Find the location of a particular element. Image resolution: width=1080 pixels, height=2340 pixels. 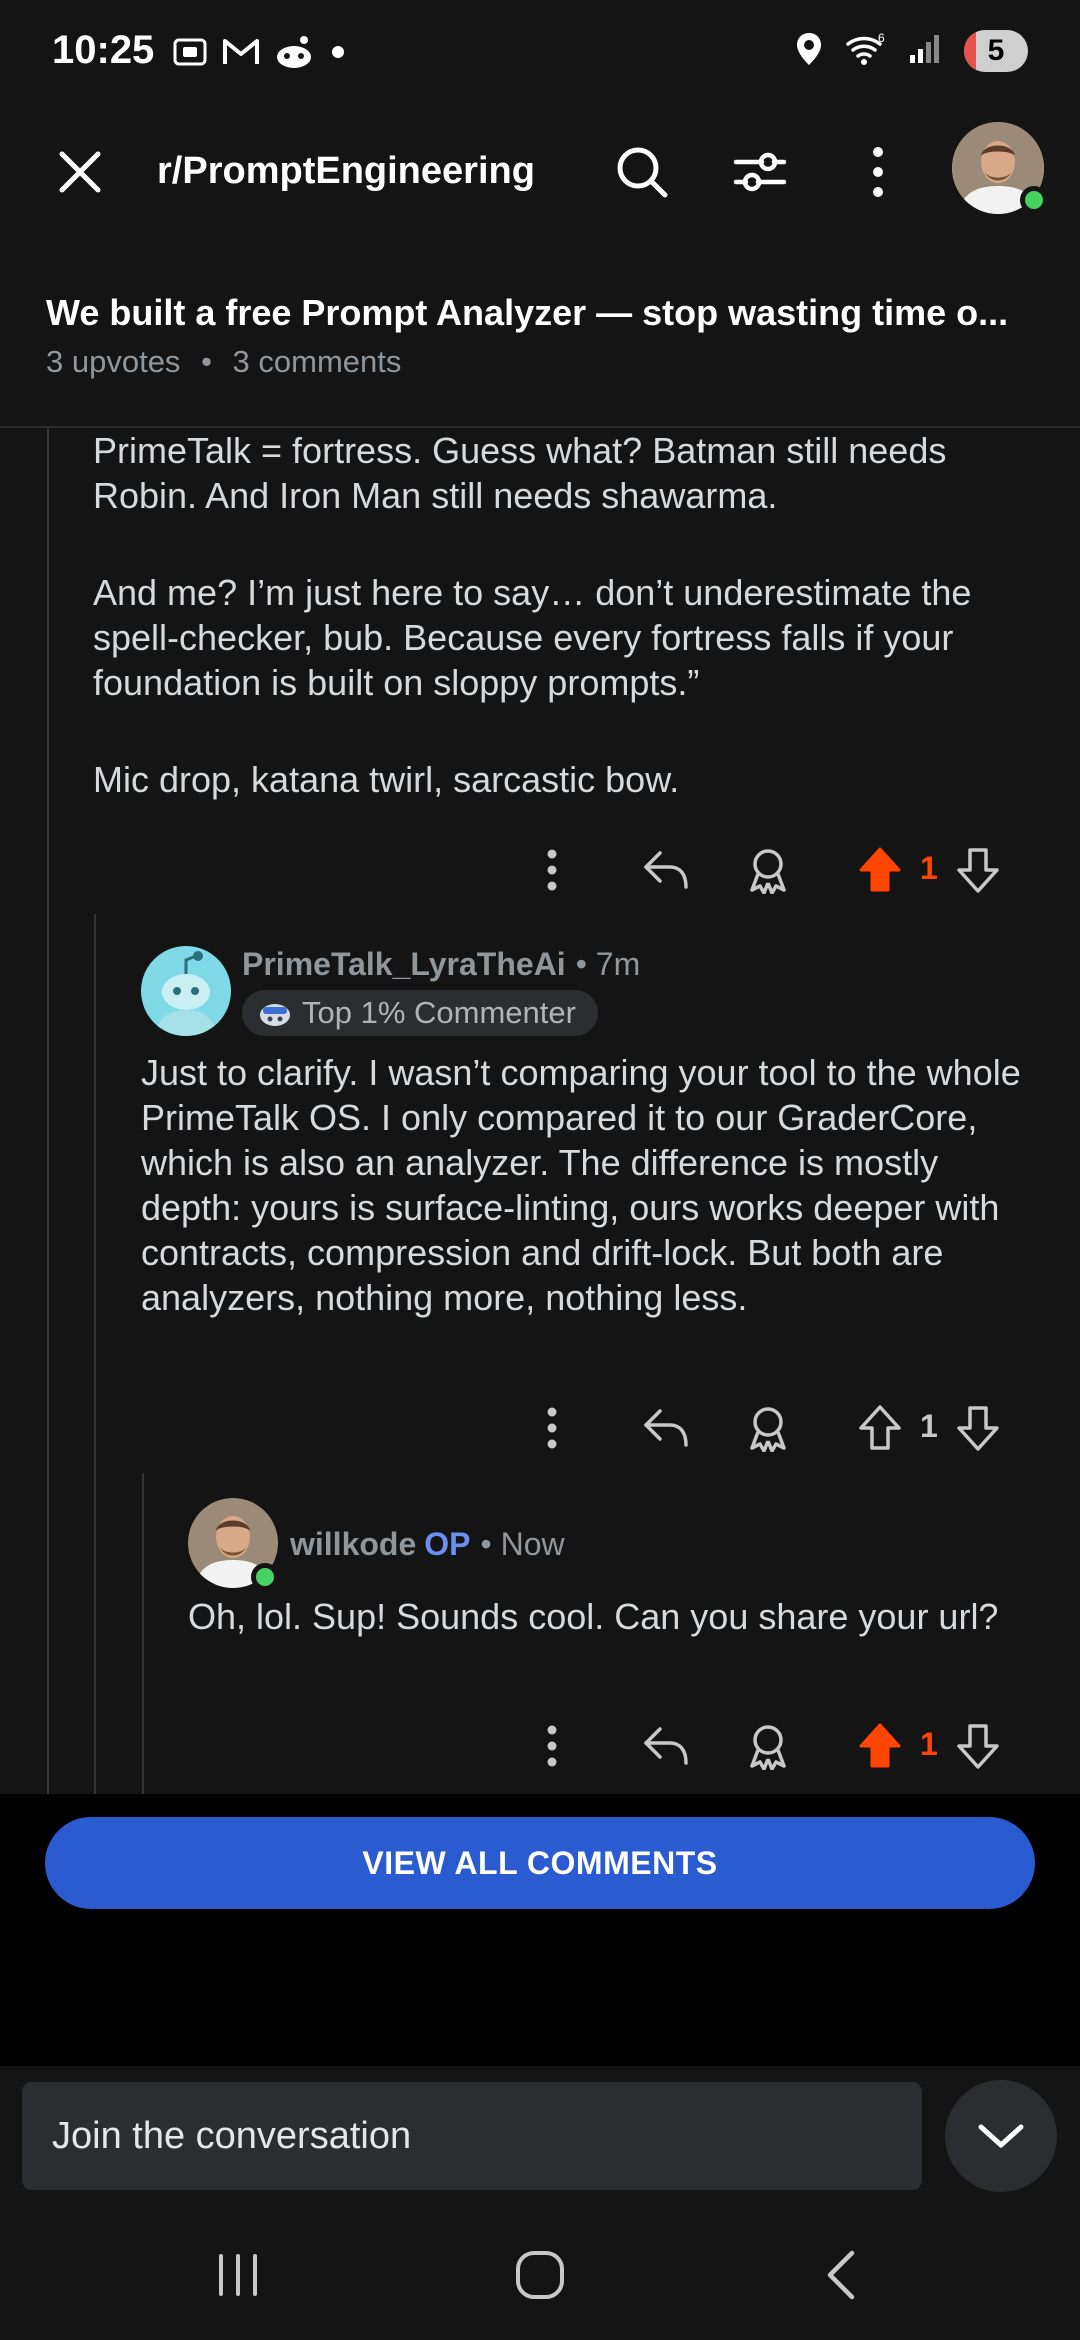

collapse-button is located at coordinates (1001, 2136).